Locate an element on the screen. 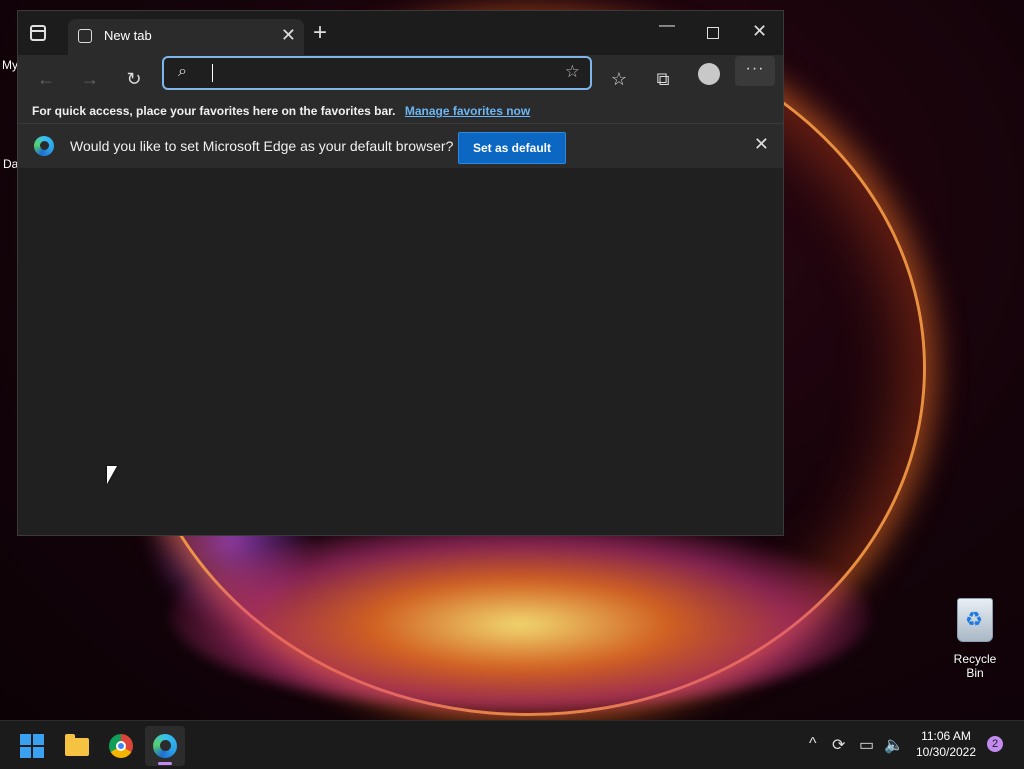 This screenshot has height=769, width=1024. collections-icon: ⧉ is located at coordinates (663, 79).